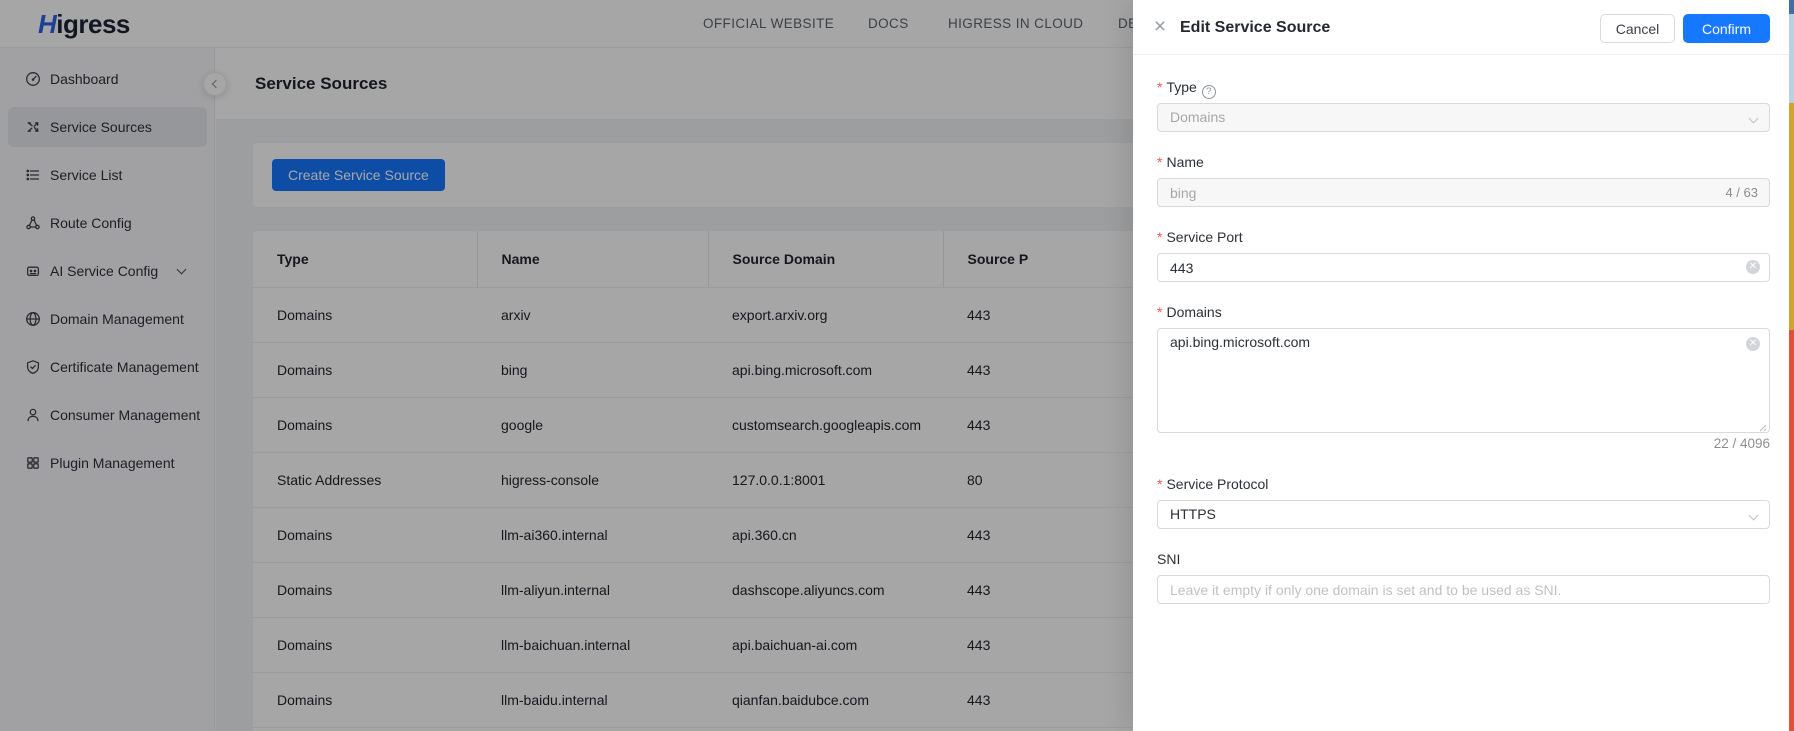 This screenshot has width=1794, height=731. What do you see at coordinates (1180, 162) in the screenshot?
I see `name-field-label: * Name` at bounding box center [1180, 162].